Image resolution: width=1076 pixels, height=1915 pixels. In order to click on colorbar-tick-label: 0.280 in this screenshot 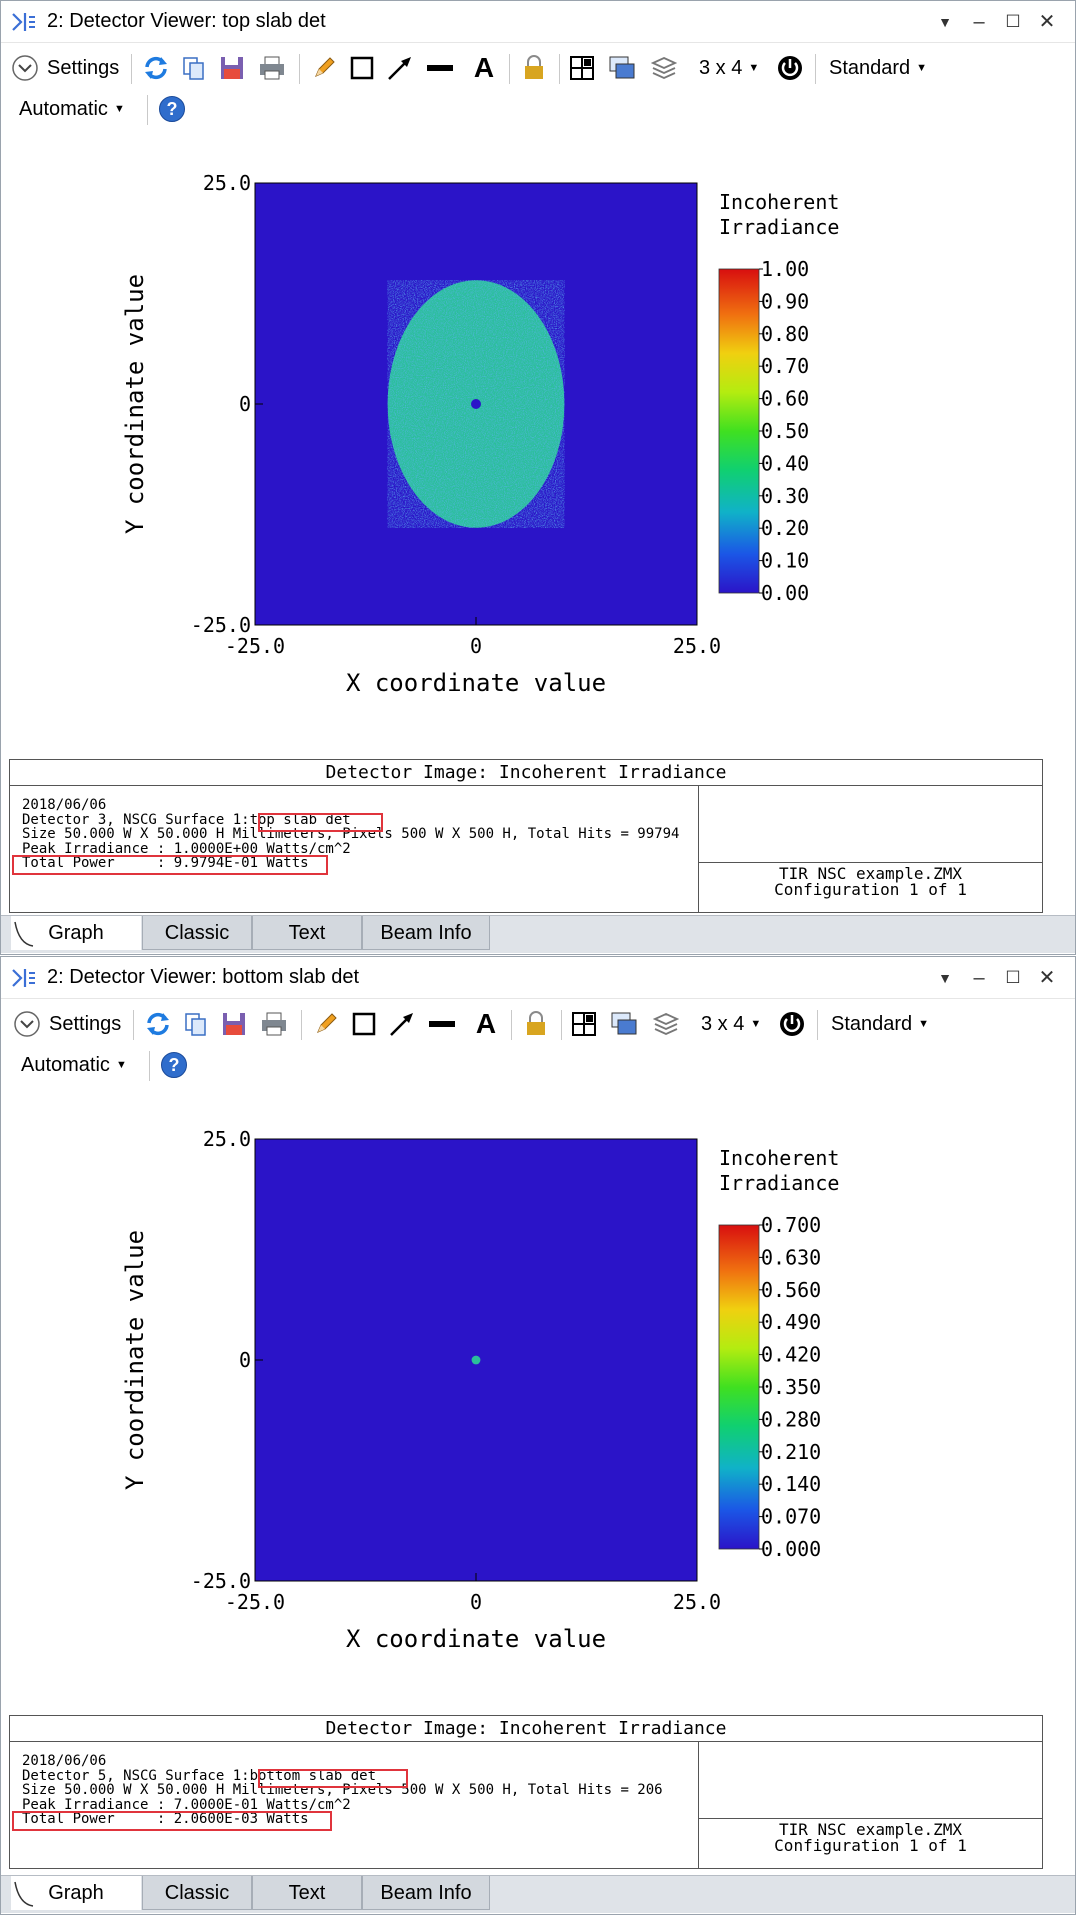, I will do `click(791, 1419)`.